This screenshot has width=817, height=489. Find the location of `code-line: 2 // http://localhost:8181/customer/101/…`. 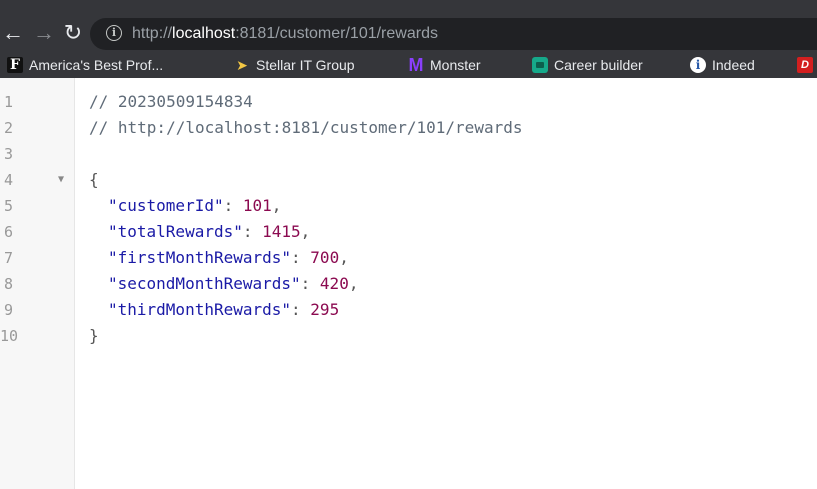

code-line: 2 // http://localhost:8181/customer/101/… is located at coordinates (408, 128).